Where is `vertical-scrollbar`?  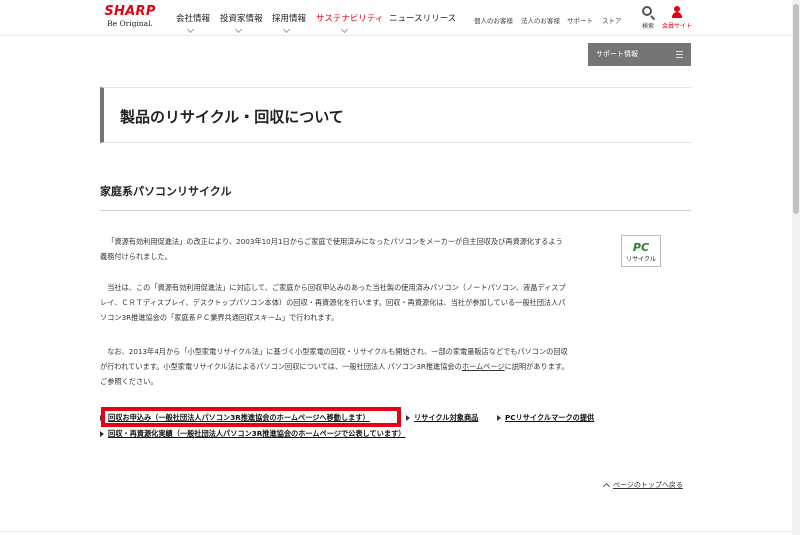 vertical-scrollbar is located at coordinates (796, 267).